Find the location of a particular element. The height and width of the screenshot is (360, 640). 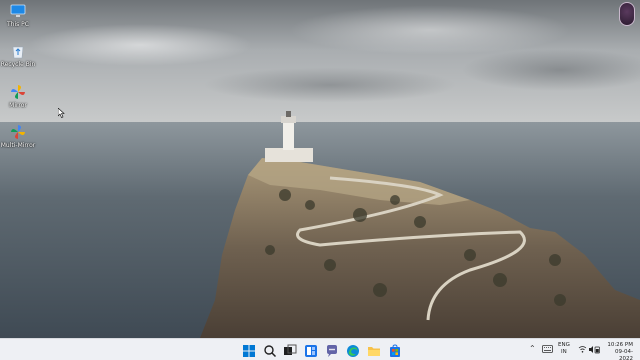

avatar is located at coordinates (627, 14).